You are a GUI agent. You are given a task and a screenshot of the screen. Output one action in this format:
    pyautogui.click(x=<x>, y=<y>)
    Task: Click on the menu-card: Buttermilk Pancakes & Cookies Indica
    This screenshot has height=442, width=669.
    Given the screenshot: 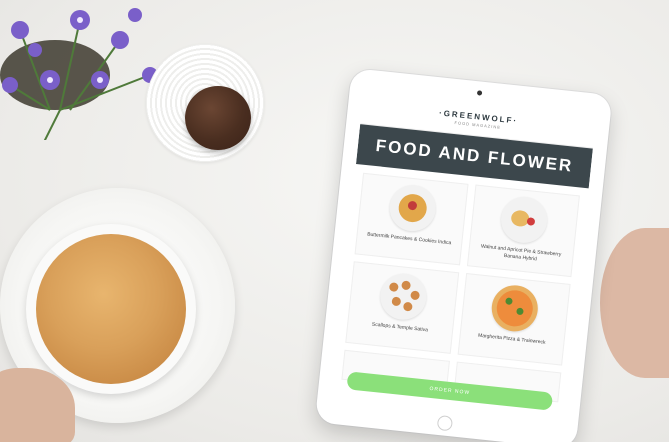 What is the action you would take?
    pyautogui.click(x=411, y=219)
    